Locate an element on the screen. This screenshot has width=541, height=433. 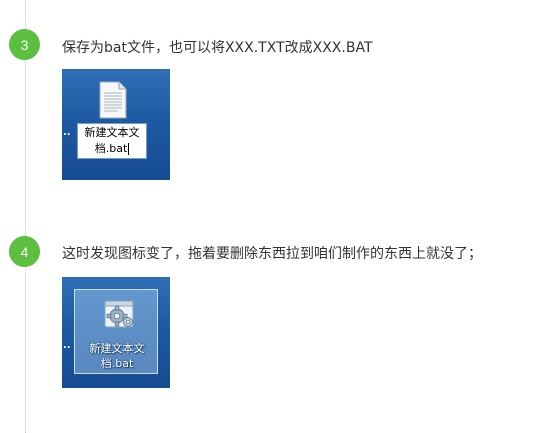
step-number: 3 is located at coordinates (24, 44).